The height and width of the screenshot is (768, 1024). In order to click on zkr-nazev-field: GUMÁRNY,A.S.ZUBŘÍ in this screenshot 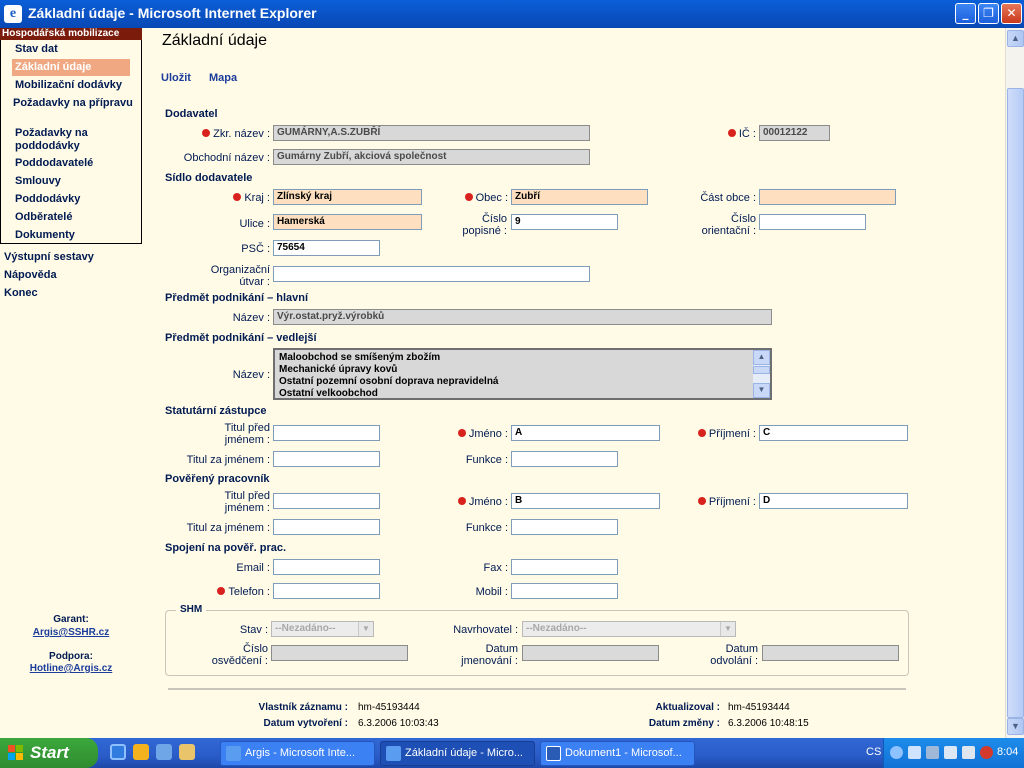, I will do `click(431, 133)`.